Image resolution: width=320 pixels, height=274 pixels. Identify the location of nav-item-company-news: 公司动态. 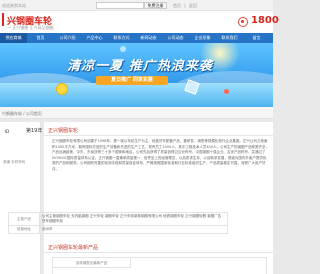
(175, 38).